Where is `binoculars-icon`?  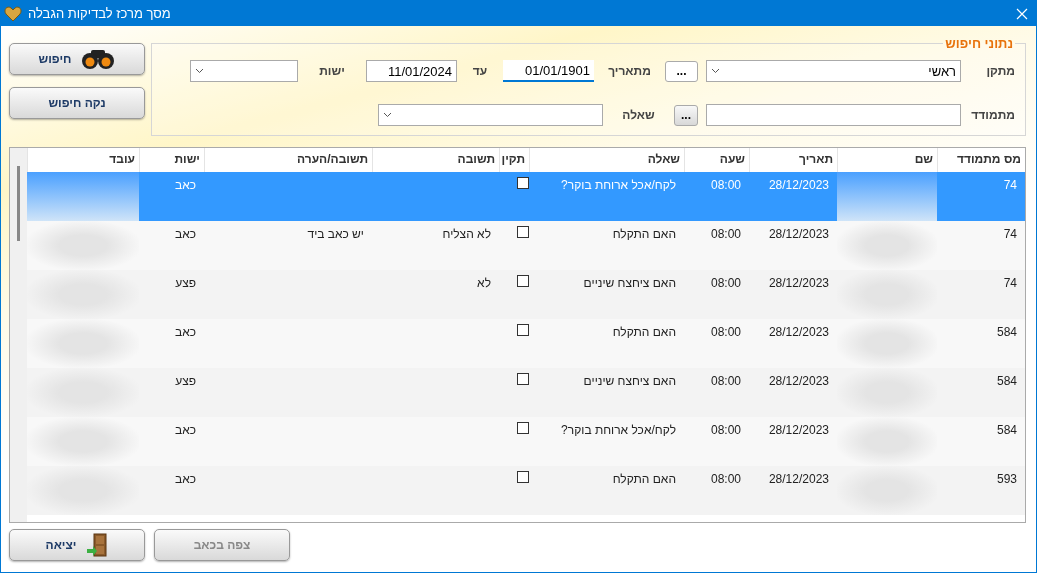 binoculars-icon is located at coordinates (98, 59).